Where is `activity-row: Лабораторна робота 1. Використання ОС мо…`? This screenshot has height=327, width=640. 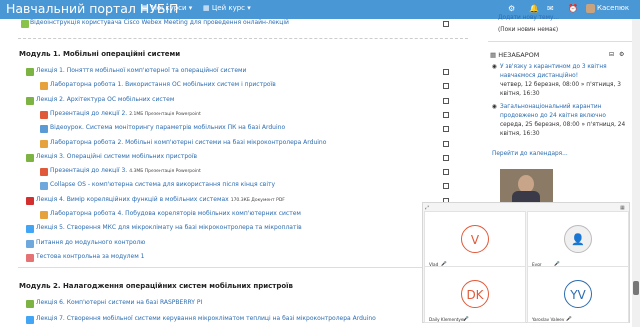
activity-row: Лабораторна робота 1. Використання ОС мо… is located at coordinates (158, 86).